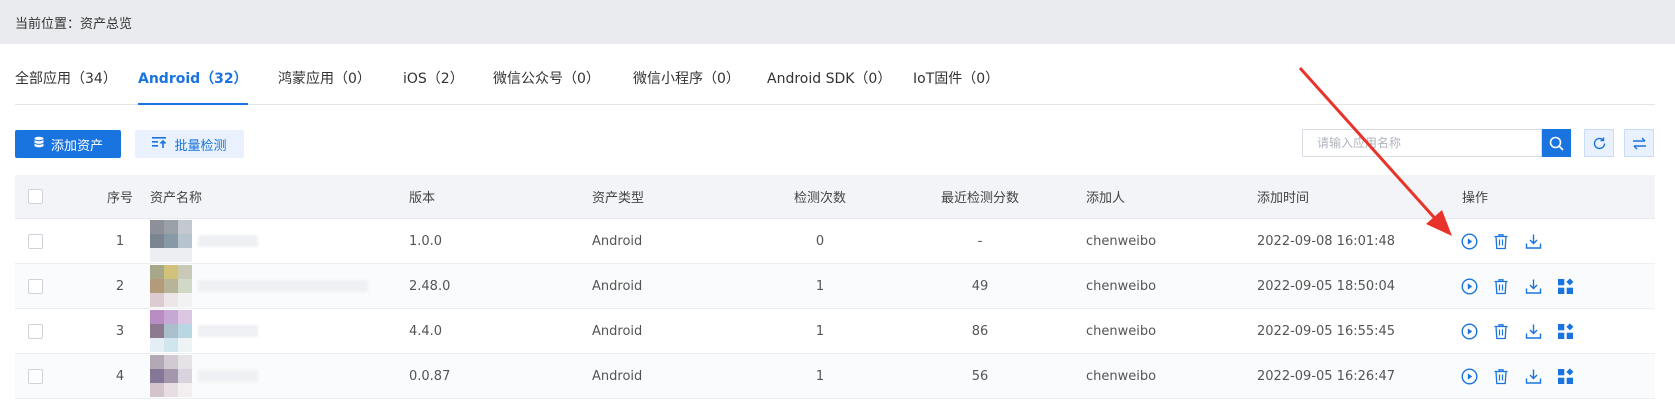  I want to click on row-latest-score: 86, so click(980, 331).